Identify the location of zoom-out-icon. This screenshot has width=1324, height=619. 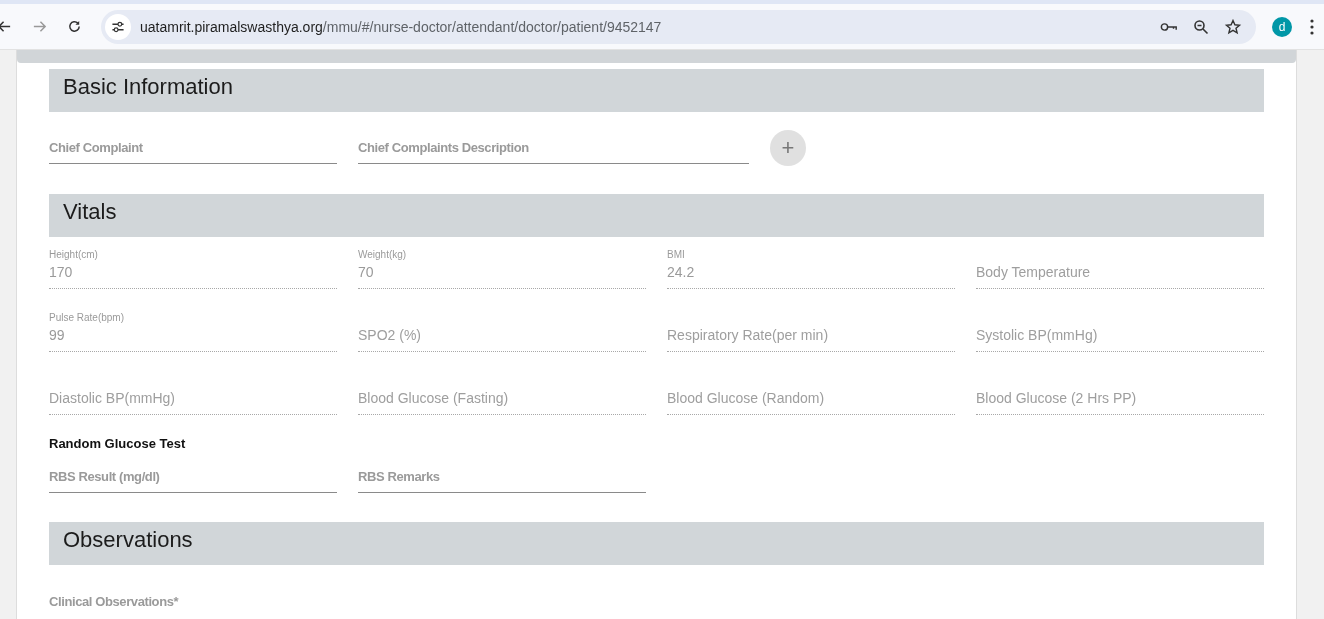
(1201, 26).